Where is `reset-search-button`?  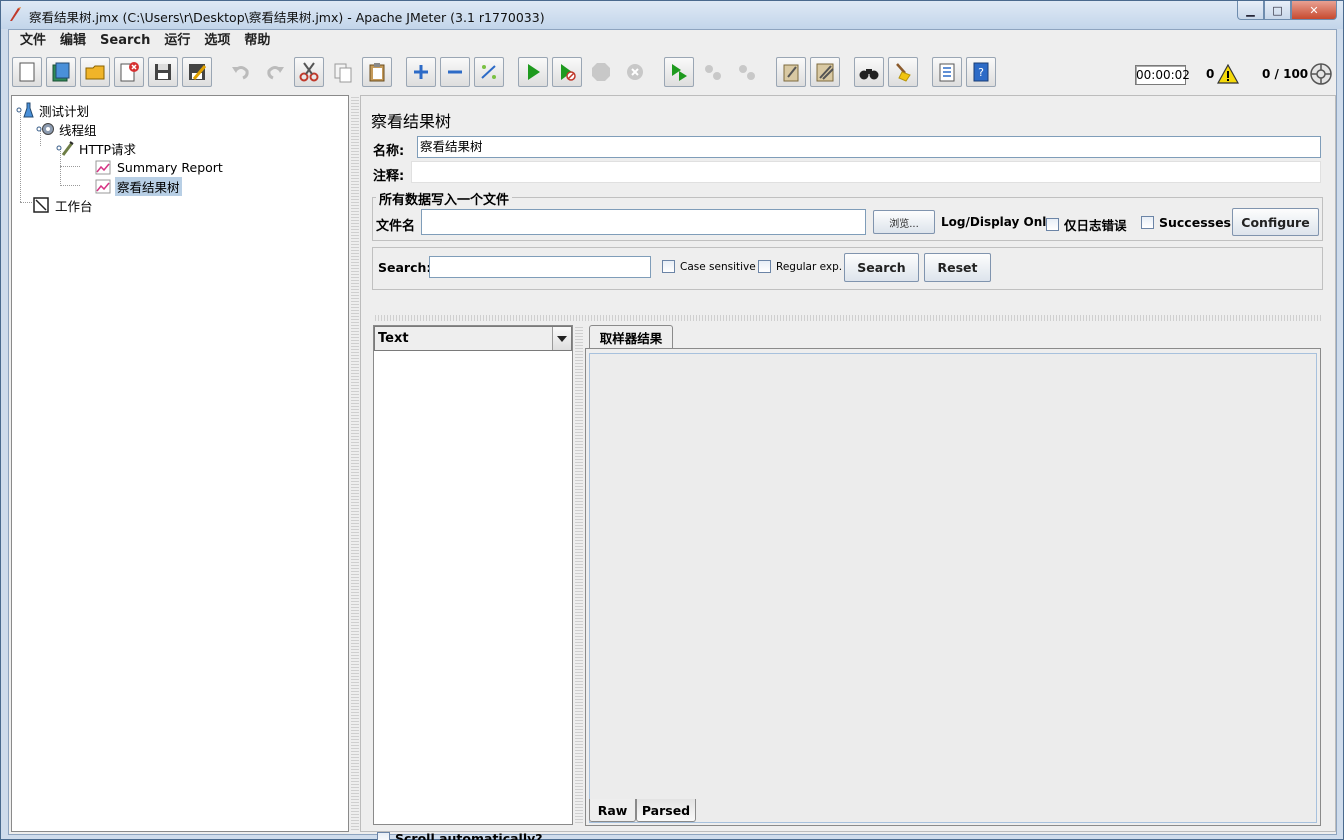 reset-search-button is located at coordinates (903, 72).